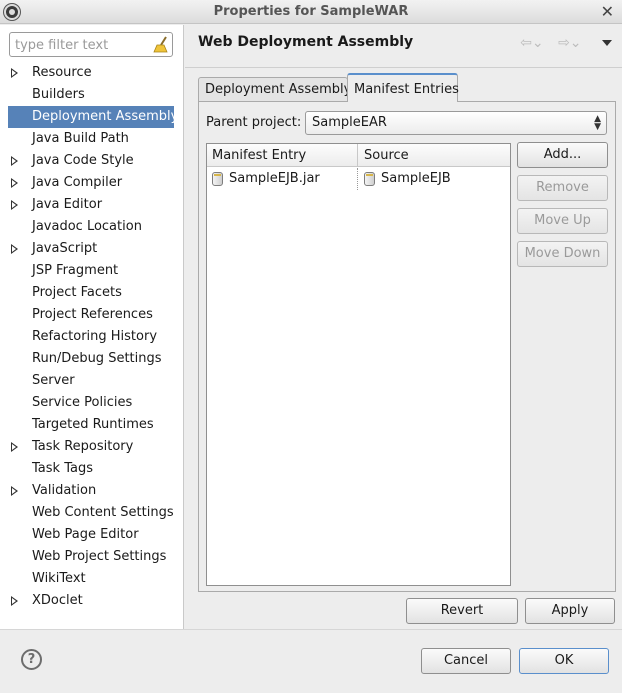  I want to click on tree-item-label: Web Page Editor, so click(85, 534).